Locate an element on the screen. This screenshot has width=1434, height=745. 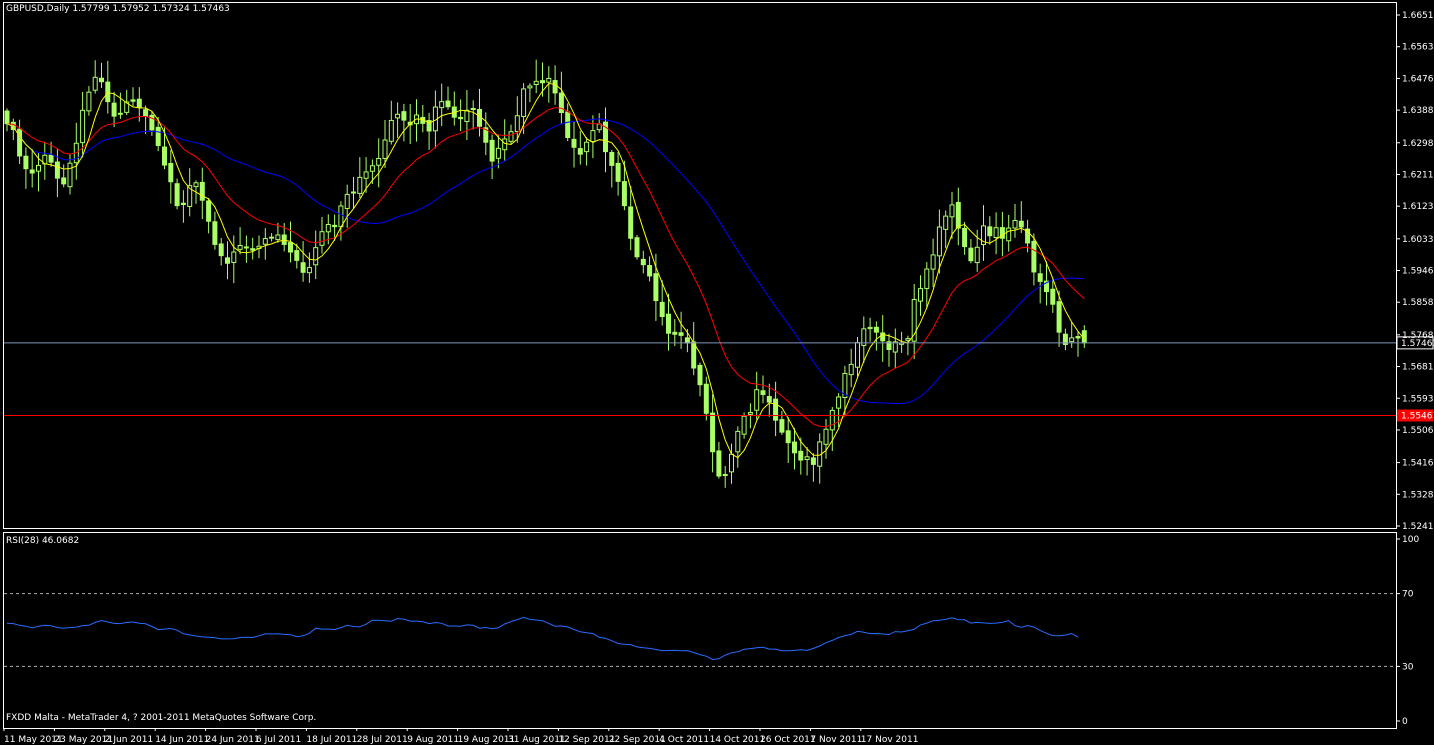
level-price-label: 1.55463 is located at coordinates (1417, 416).